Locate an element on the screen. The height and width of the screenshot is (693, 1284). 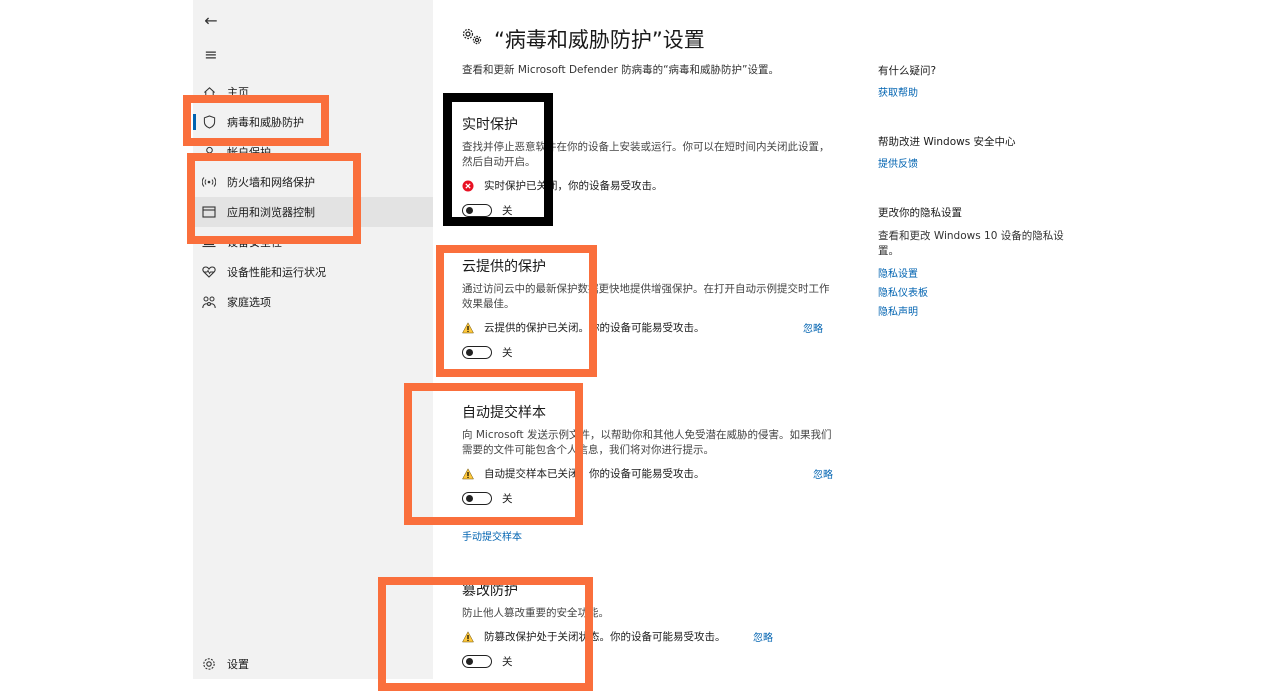
section-title: 实时保护 is located at coordinates (490, 125).